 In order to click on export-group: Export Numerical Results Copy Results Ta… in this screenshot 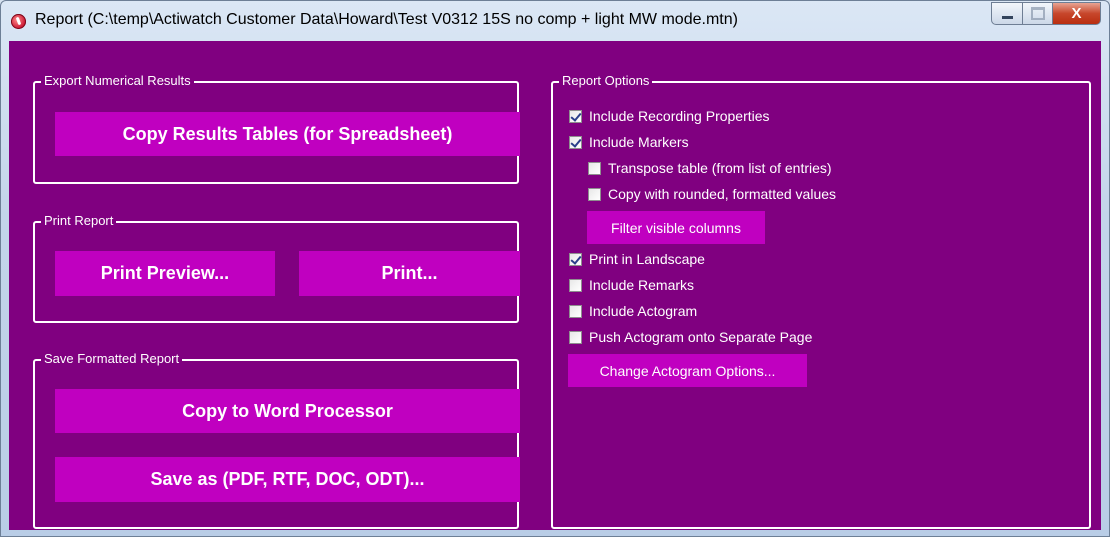, I will do `click(276, 128)`.